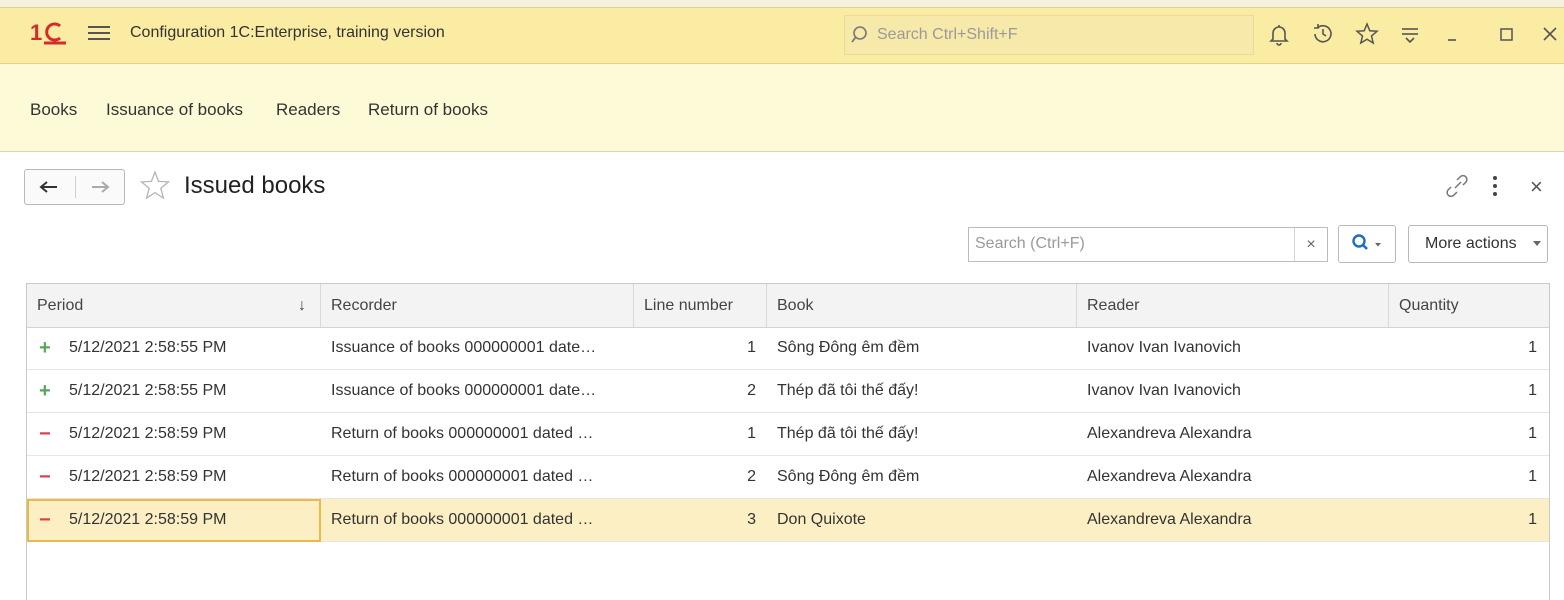 The image size is (1564, 600). What do you see at coordinates (302, 305) in the screenshot?
I see `sort-down-icon: ↓` at bounding box center [302, 305].